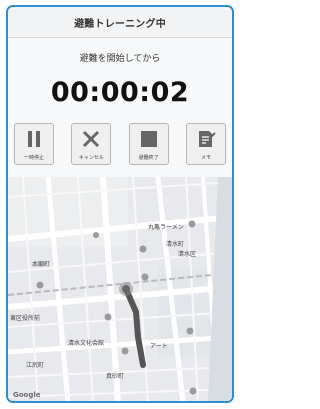 Image resolution: width=320 pixels, height=409 pixels. What do you see at coordinates (115, 376) in the screenshot?
I see `map-label: 真砂町` at bounding box center [115, 376].